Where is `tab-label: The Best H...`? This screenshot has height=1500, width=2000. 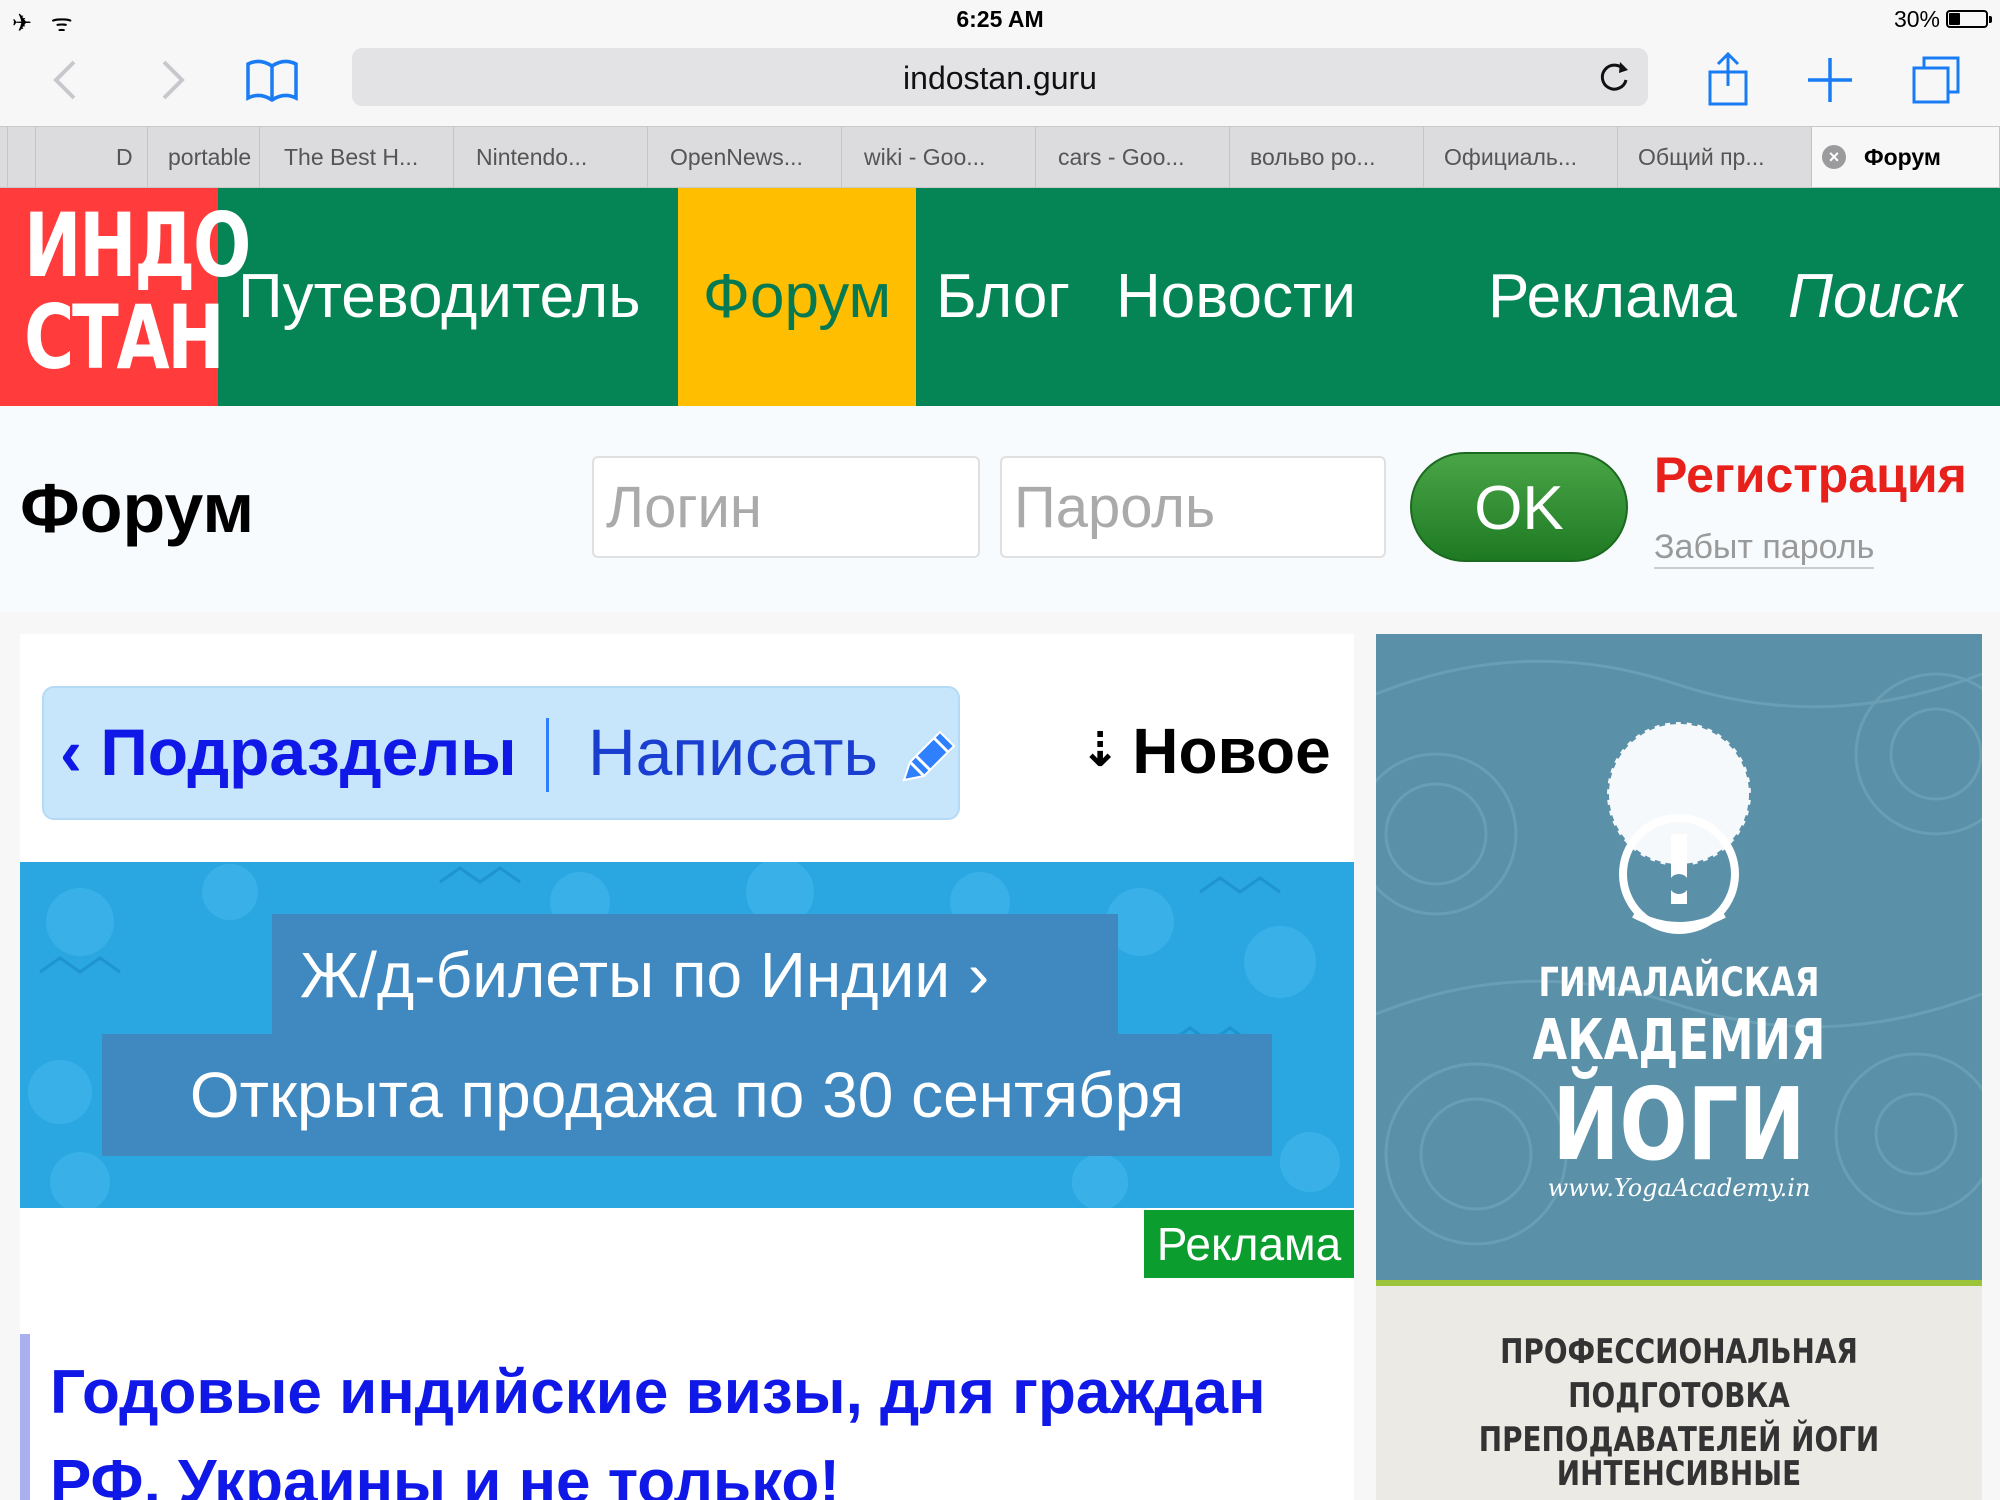
tab-label: The Best H... is located at coordinates (351, 157).